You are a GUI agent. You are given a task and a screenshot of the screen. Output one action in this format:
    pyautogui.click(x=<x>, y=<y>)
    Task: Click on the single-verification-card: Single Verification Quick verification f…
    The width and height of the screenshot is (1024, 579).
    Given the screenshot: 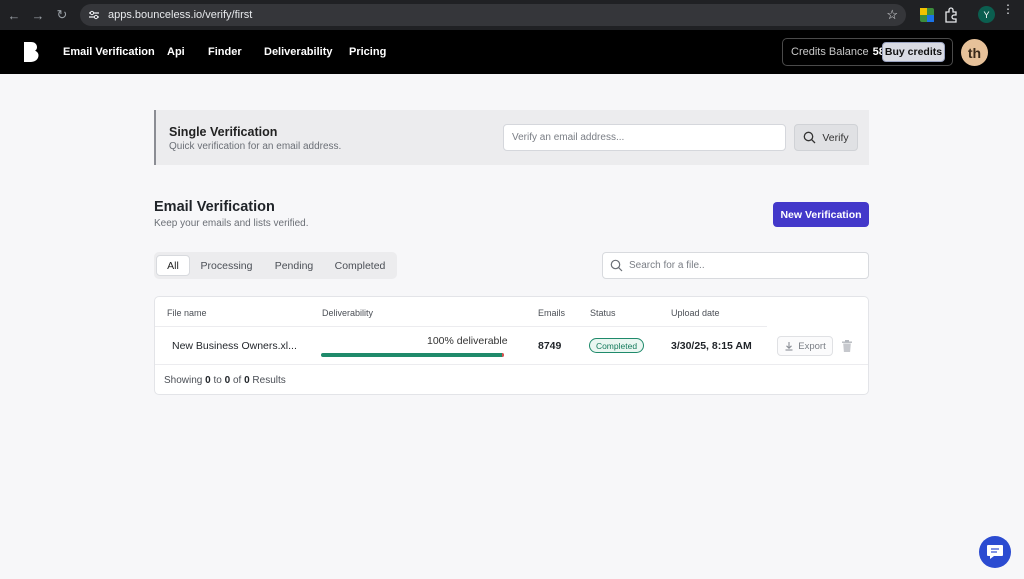 What is the action you would take?
    pyautogui.click(x=511, y=137)
    